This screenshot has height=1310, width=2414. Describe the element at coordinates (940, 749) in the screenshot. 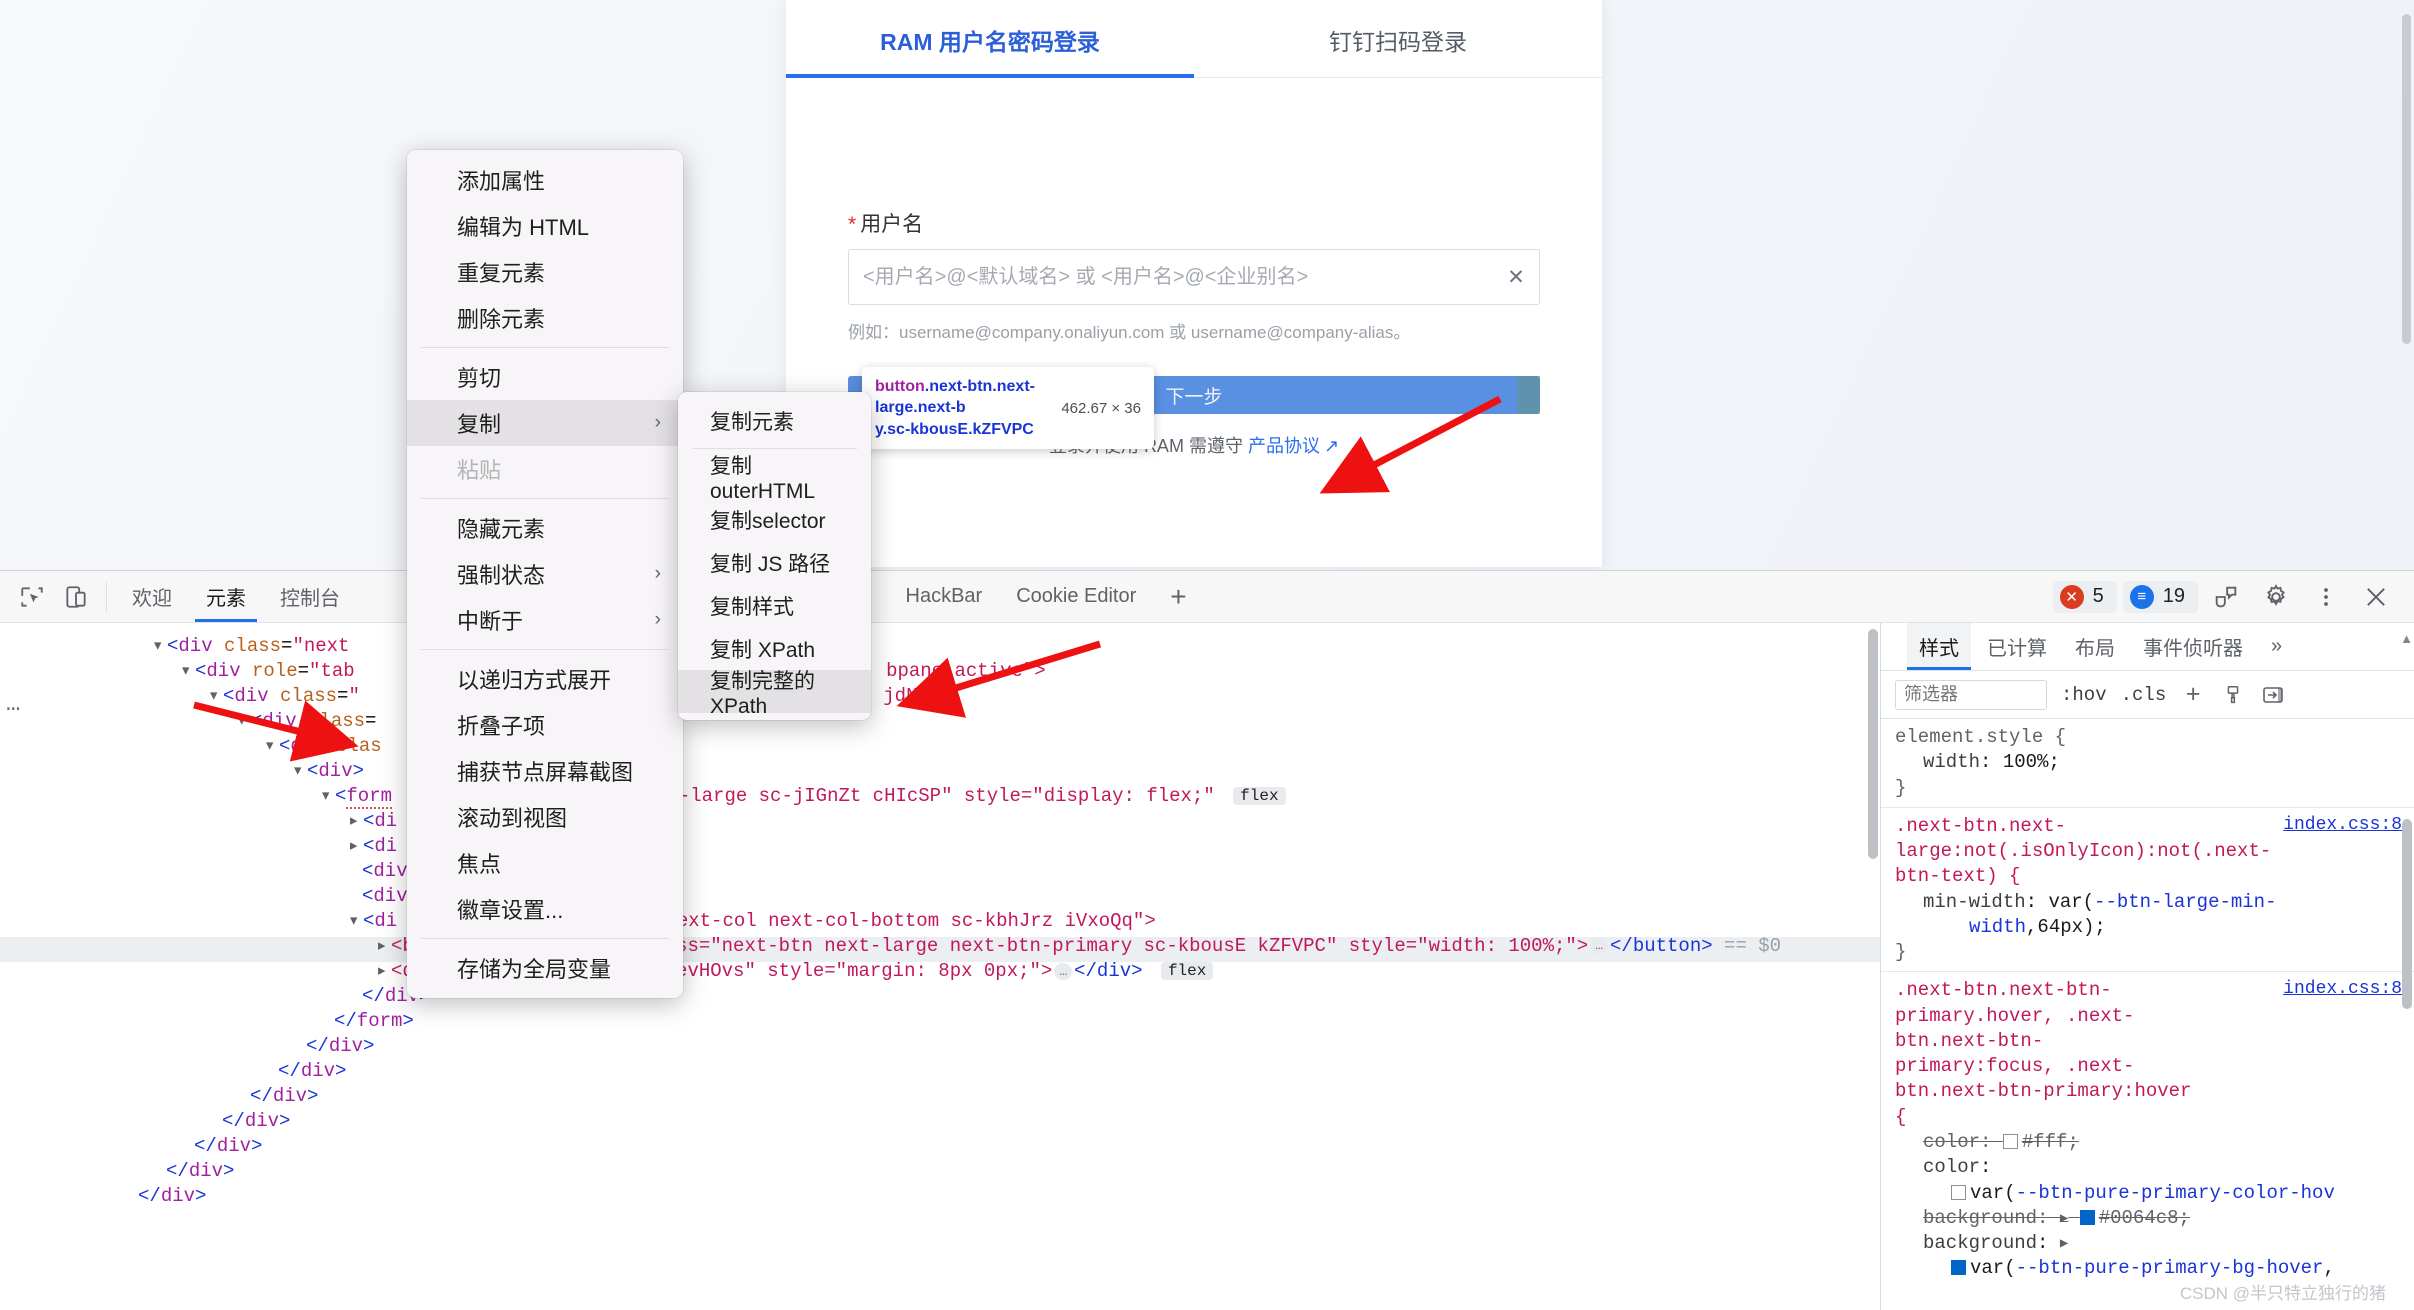

I see `dom-node: <div clas` at that location.